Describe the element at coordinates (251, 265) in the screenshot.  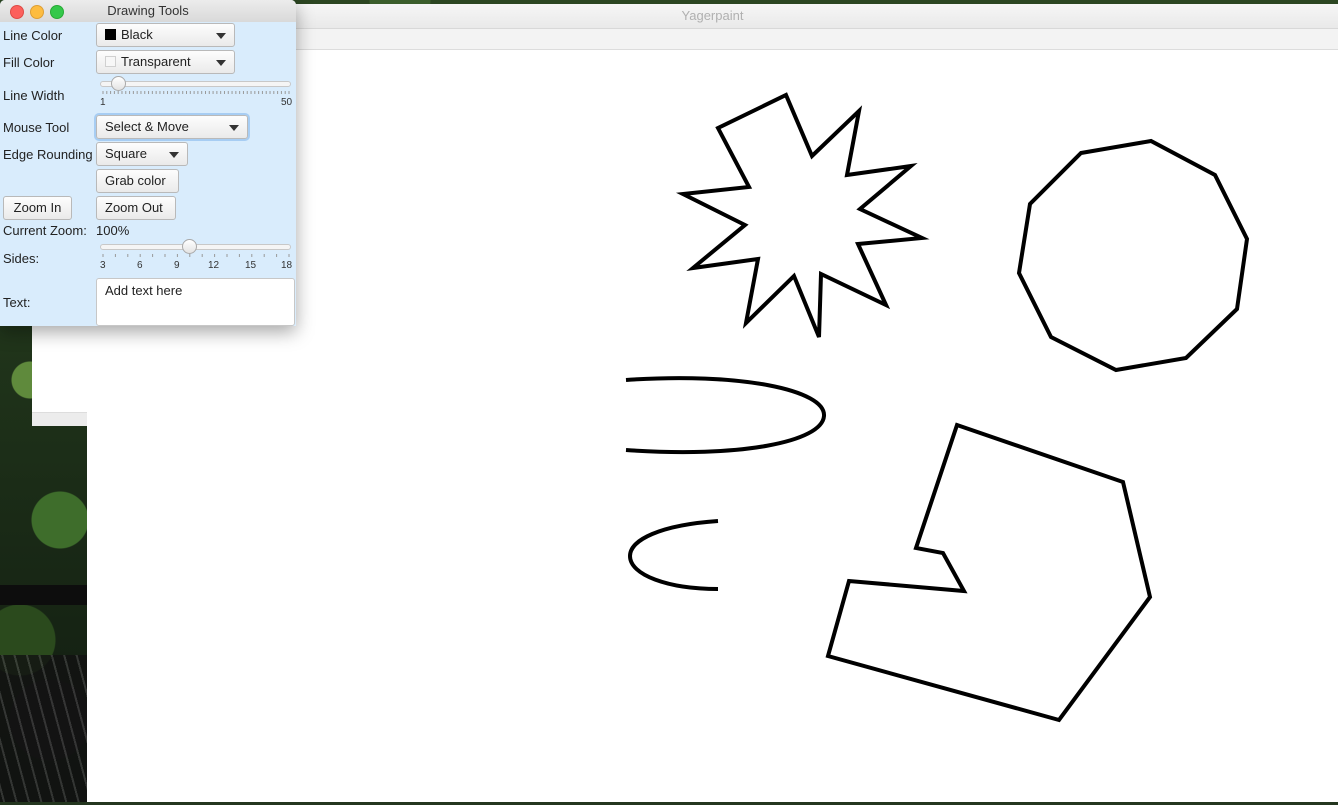
I see `sides-tick-label: 15` at that location.